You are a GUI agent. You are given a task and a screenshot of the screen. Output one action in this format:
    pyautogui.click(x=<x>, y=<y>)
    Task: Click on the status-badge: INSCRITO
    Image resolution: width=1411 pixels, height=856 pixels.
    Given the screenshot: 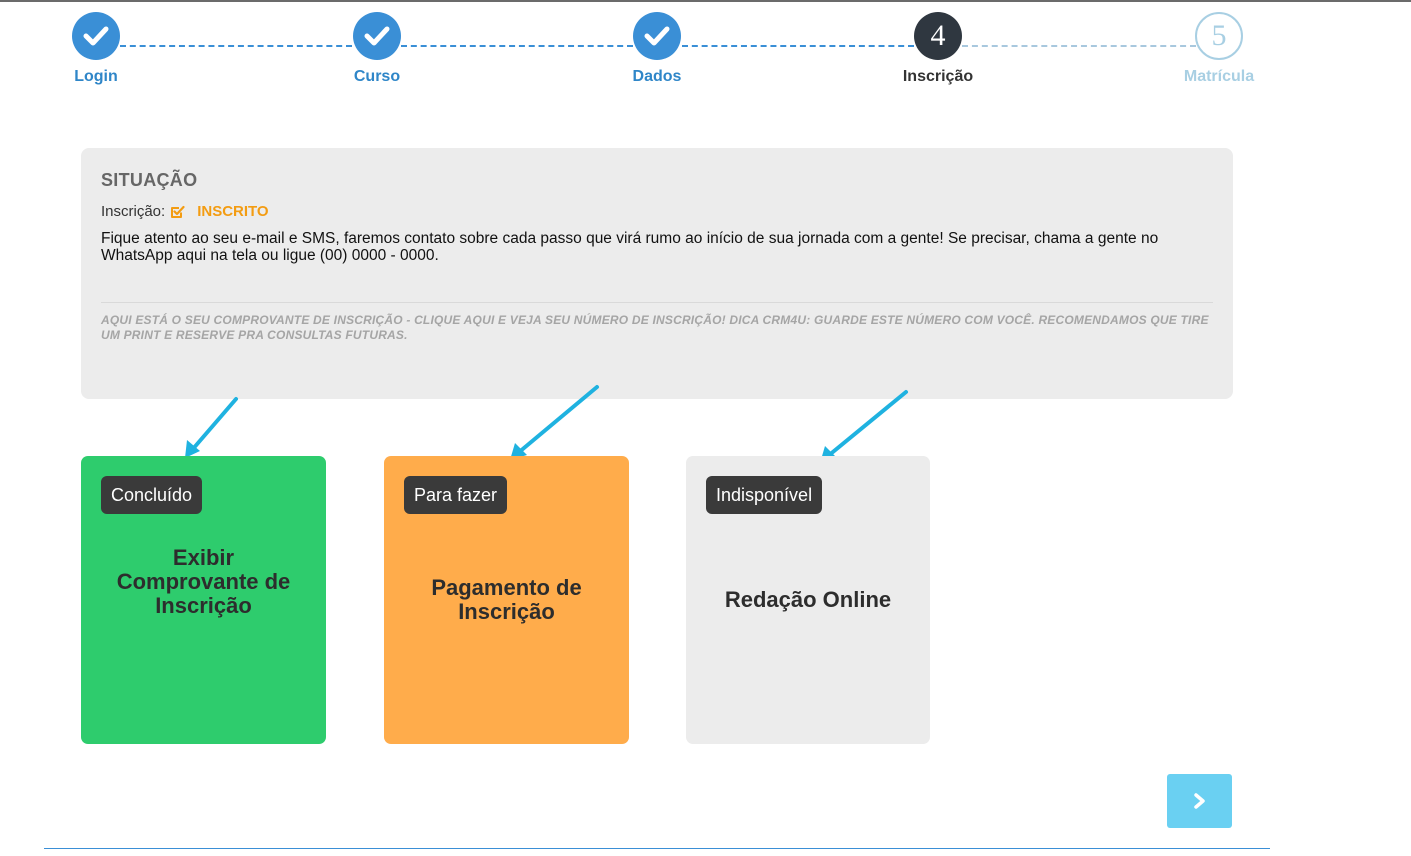 What is the action you would take?
    pyautogui.click(x=233, y=211)
    